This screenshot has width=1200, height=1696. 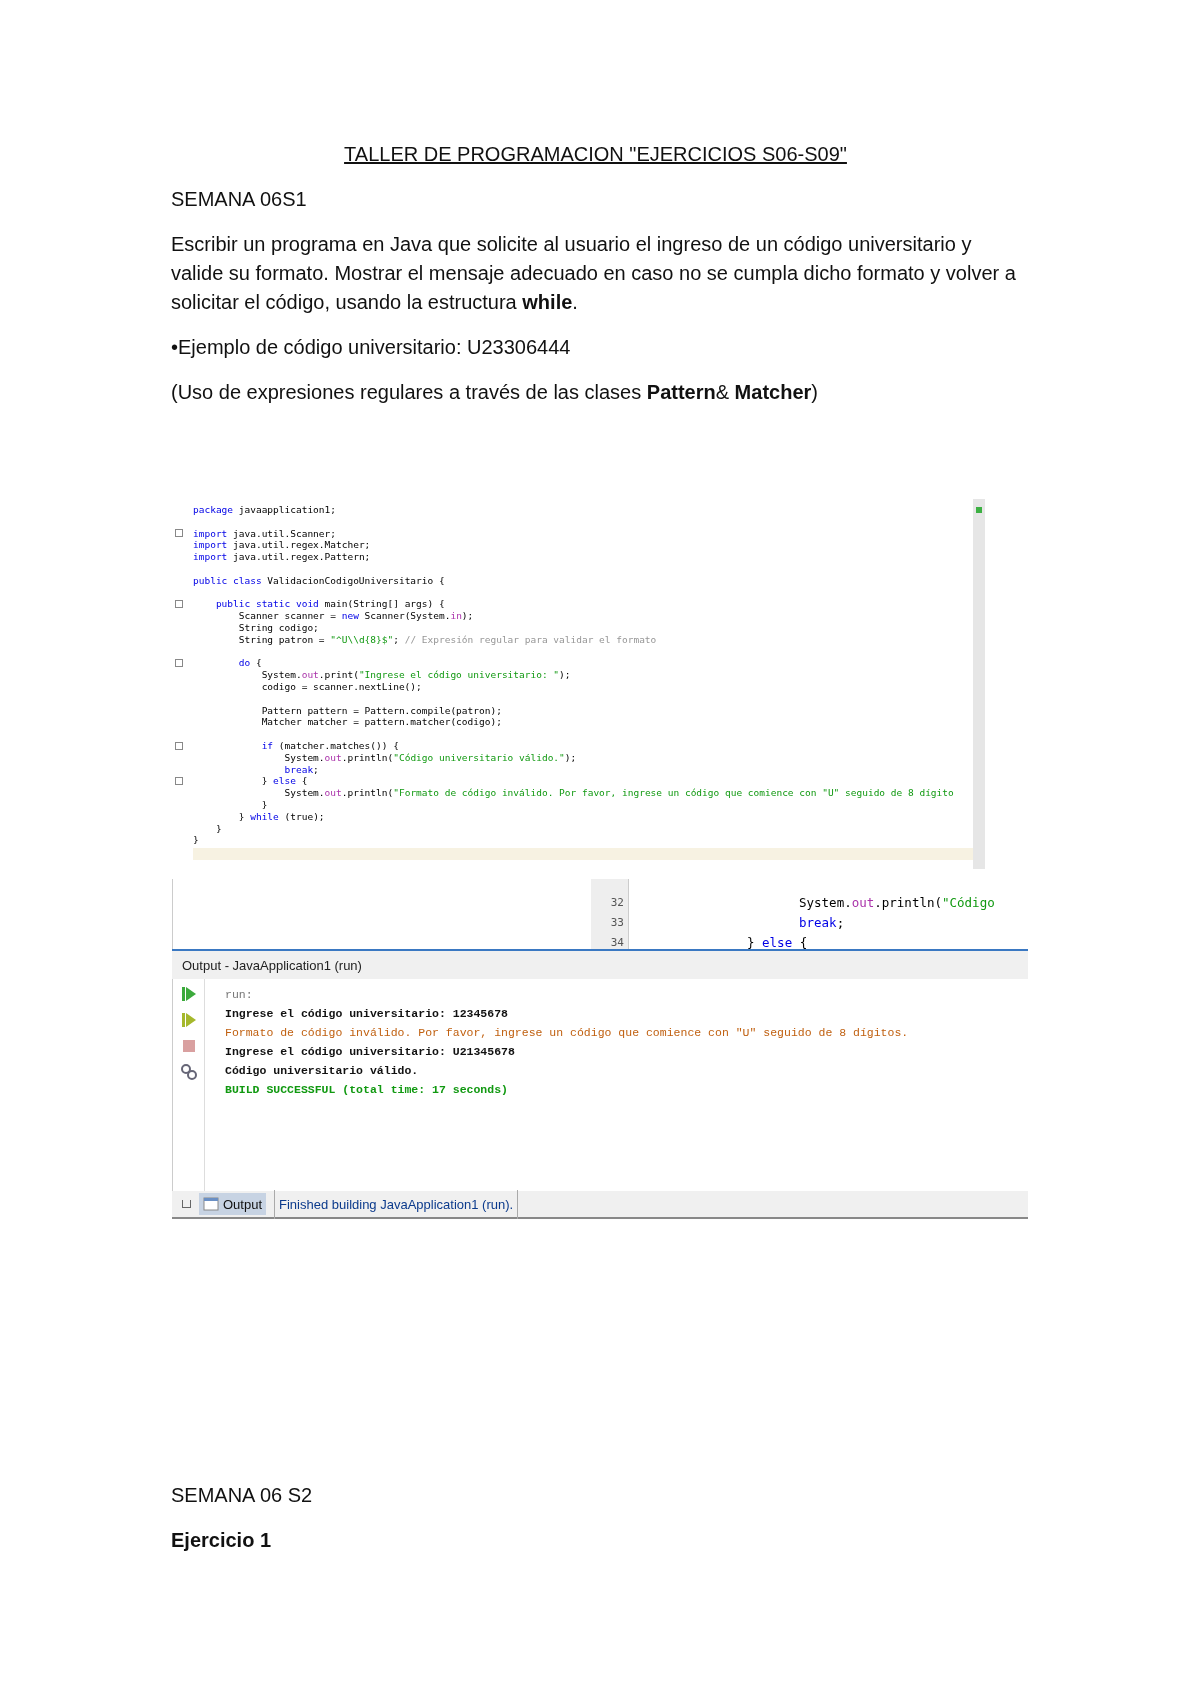 I want to click on panel-title: Output - JavaApplication1 (run), so click(x=272, y=965).